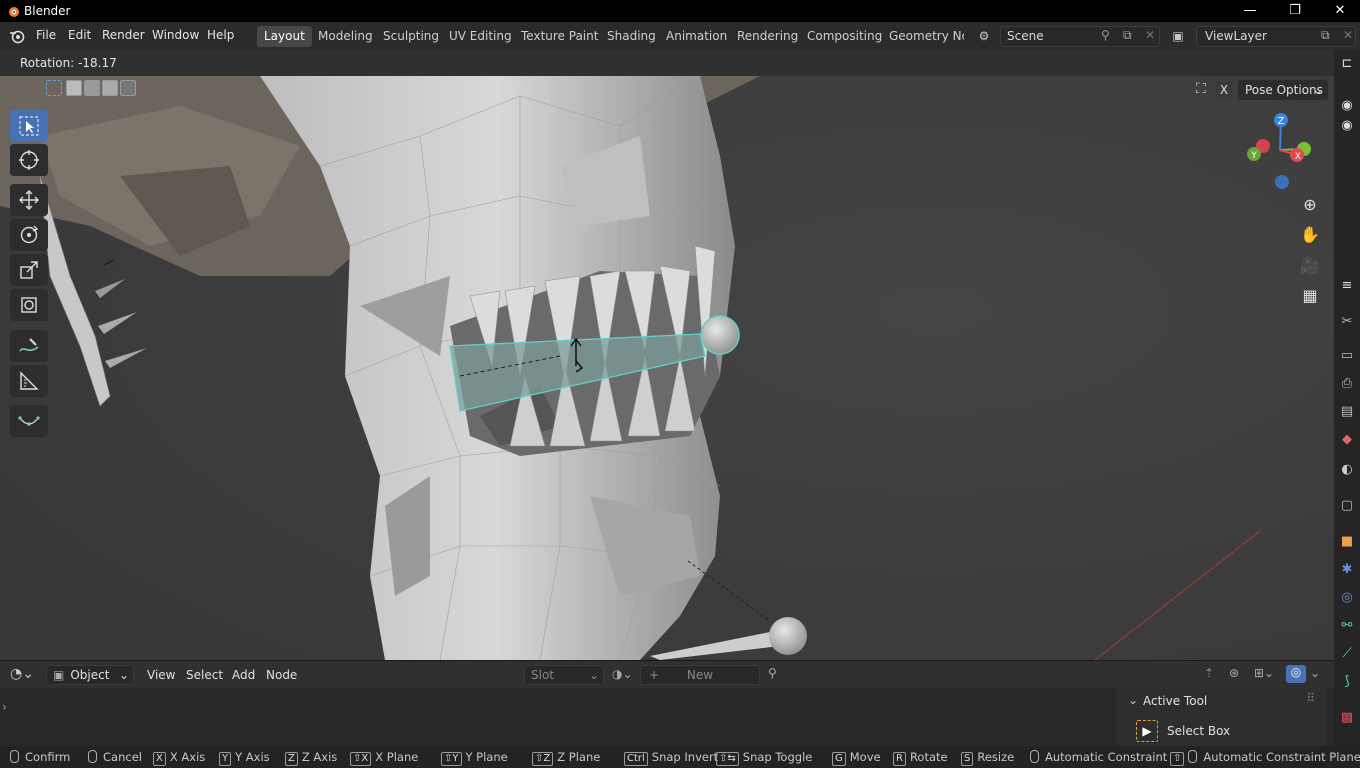 This screenshot has height=768, width=1360. What do you see at coordinates (110, 88) in the screenshot?
I see `select-invert-icon` at bounding box center [110, 88].